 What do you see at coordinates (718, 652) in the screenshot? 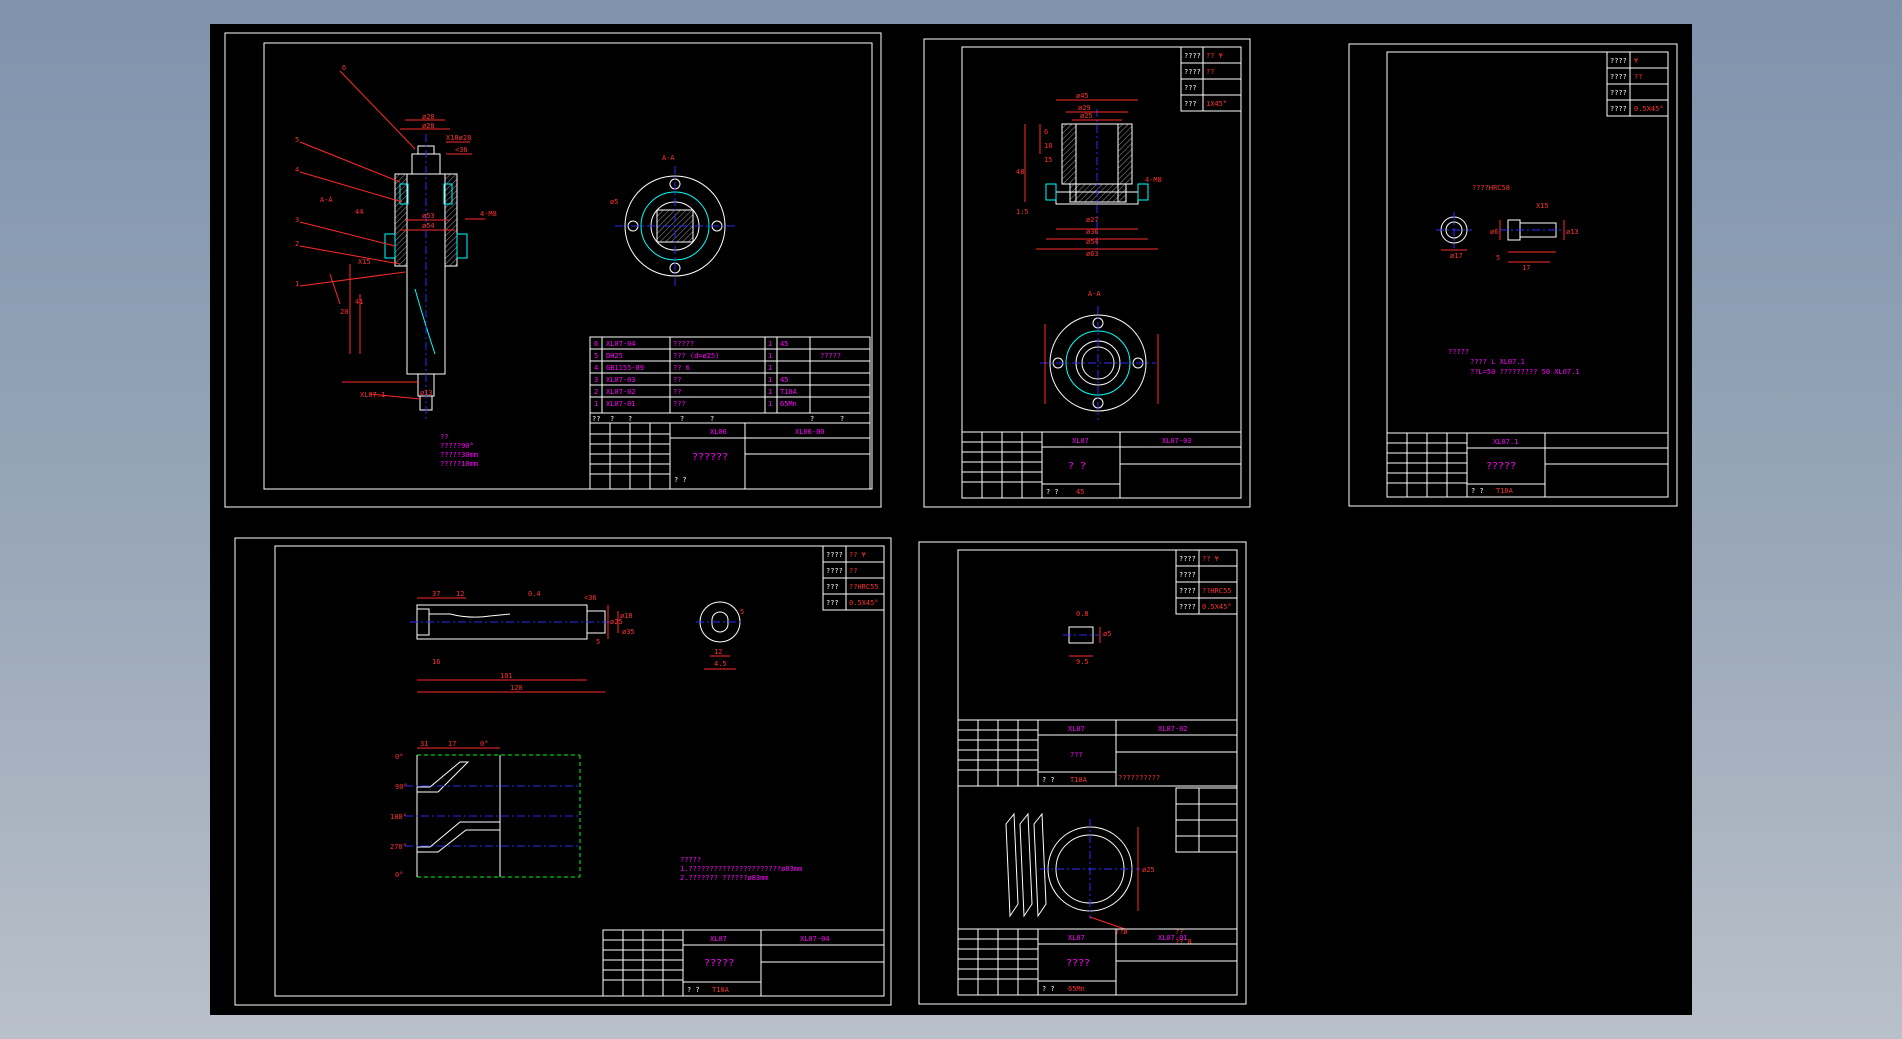
I see `svg-text: 12` at bounding box center [718, 652].